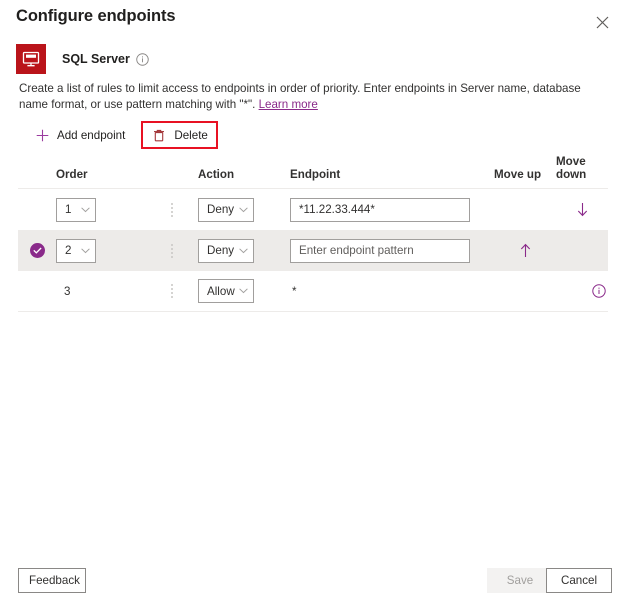 The height and width of the screenshot is (609, 626). I want to click on grid-header-action: Action, so click(216, 174).